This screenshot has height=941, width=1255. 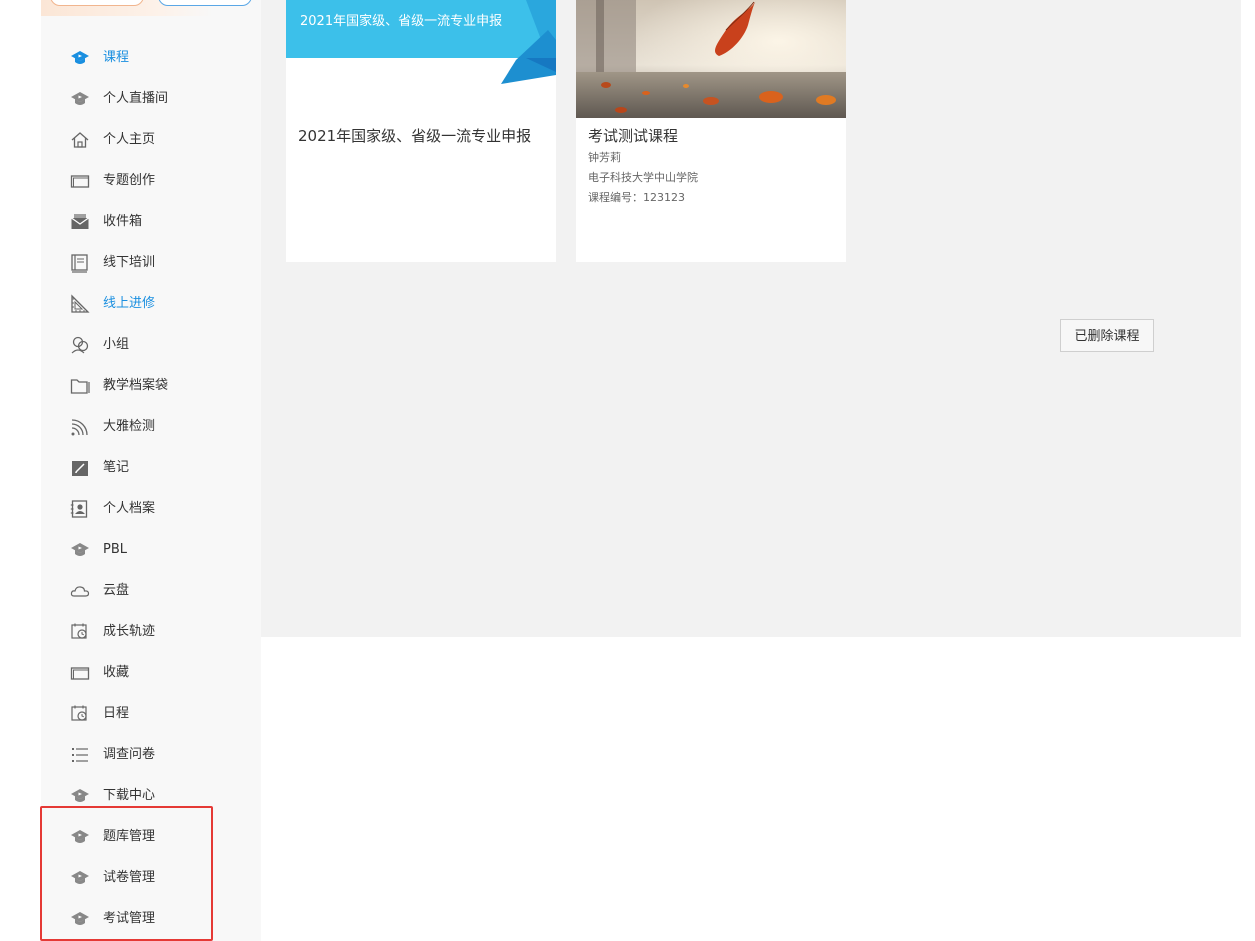 I want to click on sidebar-item-label: 大雅检测, so click(x=129, y=426).